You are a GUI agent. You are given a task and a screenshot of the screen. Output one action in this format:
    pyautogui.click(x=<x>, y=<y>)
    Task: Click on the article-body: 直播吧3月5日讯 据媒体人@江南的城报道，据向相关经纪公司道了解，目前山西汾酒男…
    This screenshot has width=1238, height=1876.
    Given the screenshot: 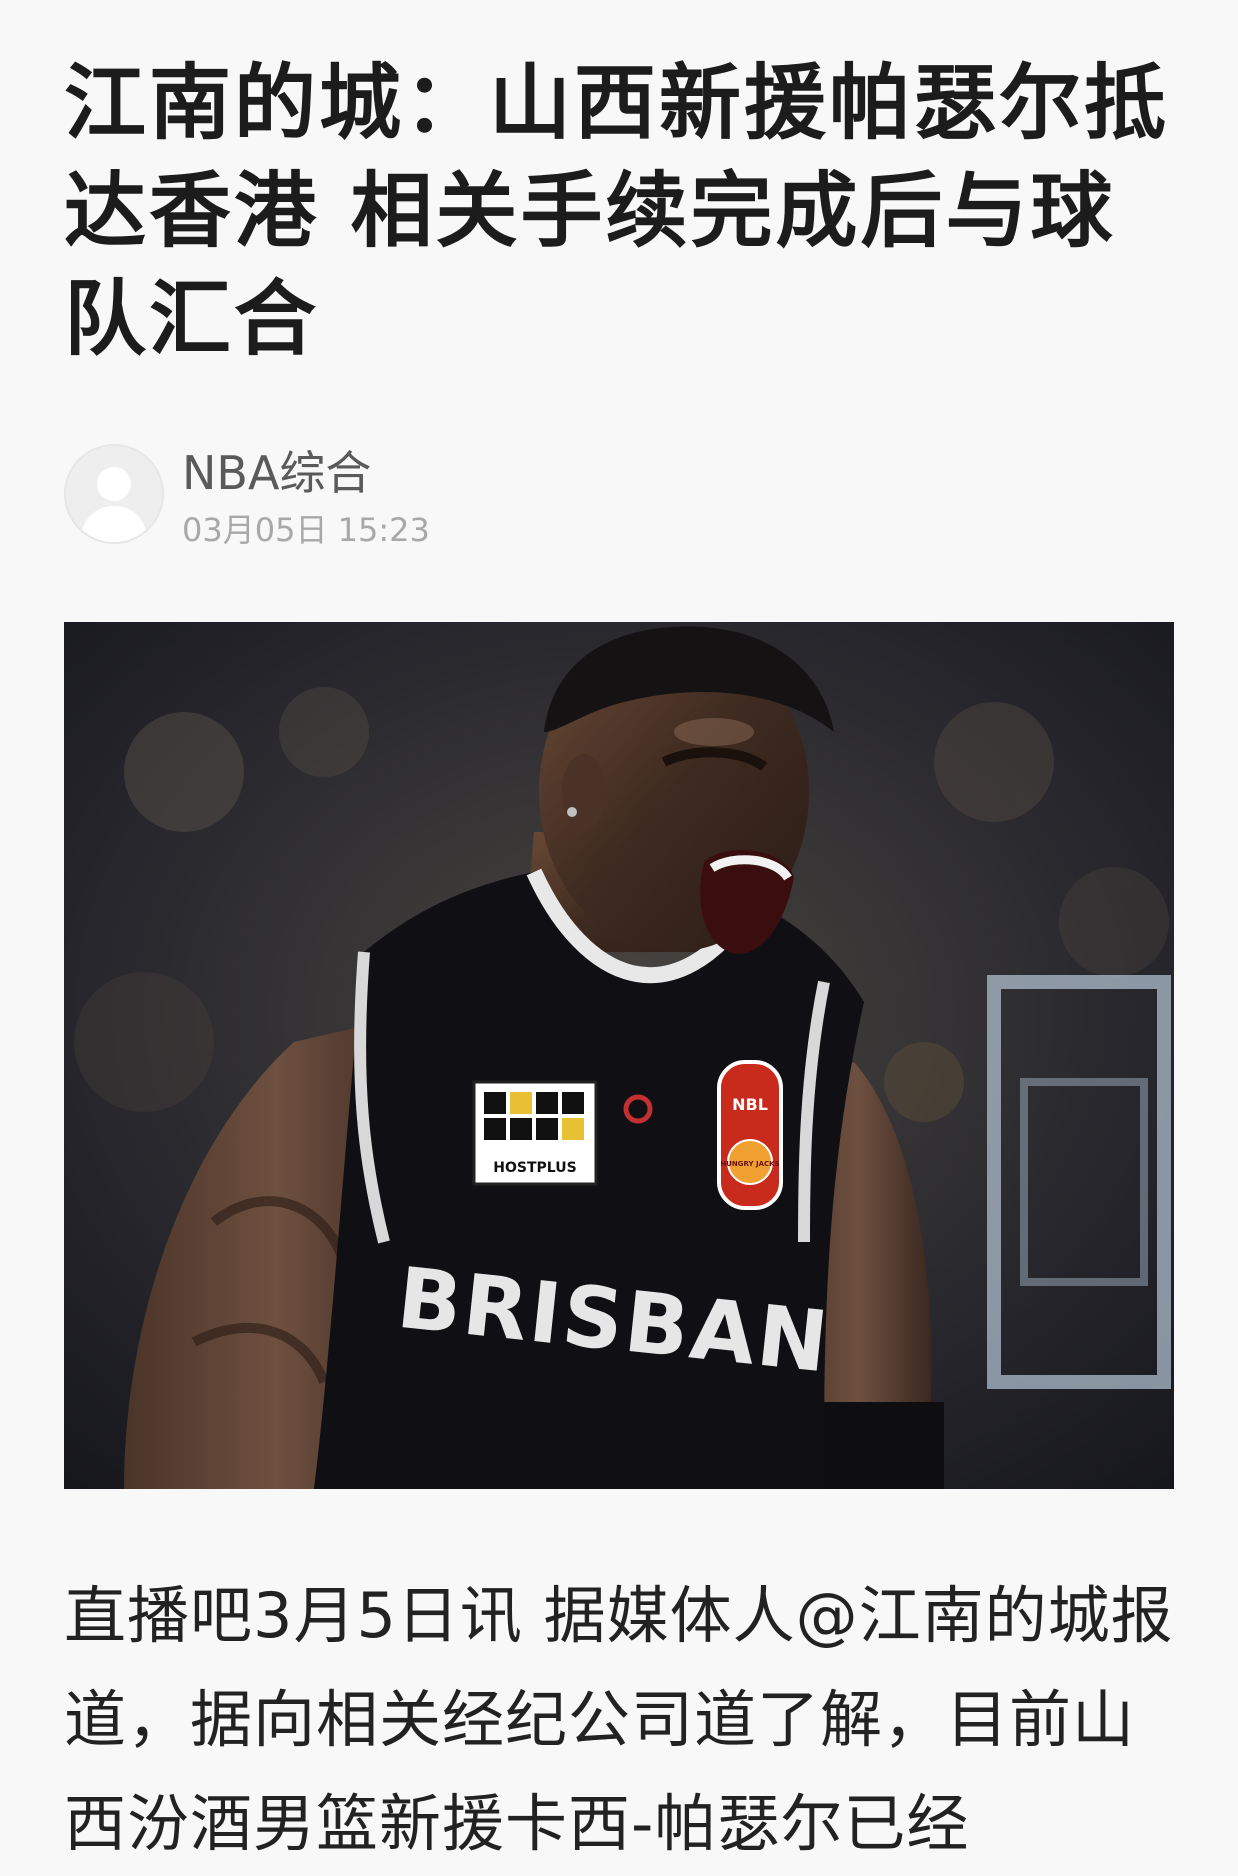 What is the action you would take?
    pyautogui.click(x=619, y=1719)
    